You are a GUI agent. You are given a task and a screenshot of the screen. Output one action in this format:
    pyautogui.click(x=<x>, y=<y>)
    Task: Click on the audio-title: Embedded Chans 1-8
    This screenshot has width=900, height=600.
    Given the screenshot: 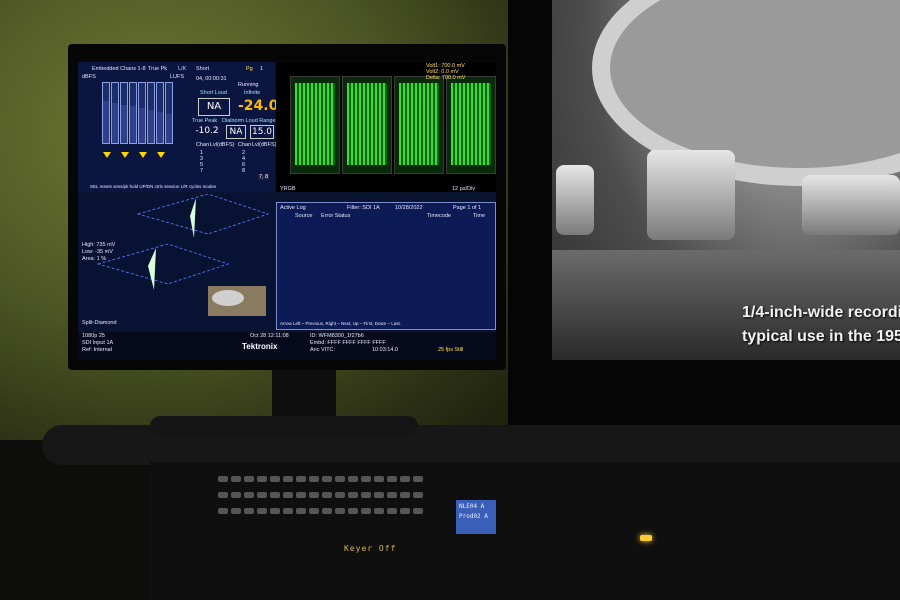 What is the action you would take?
    pyautogui.click(x=119, y=69)
    